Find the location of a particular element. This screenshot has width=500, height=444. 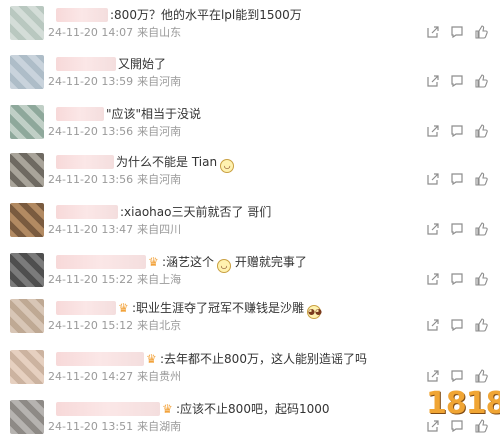

comment-meta: 24-11-20 13:51 来自湖南 is located at coordinates (114, 427).